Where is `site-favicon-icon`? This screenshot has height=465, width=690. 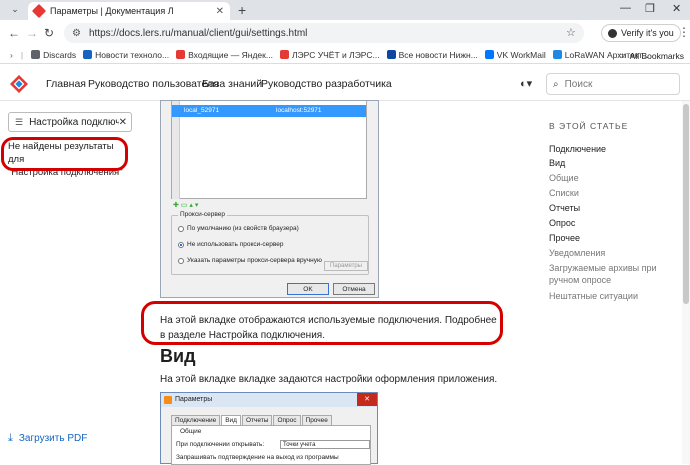 site-favicon-icon is located at coordinates (39, 11).